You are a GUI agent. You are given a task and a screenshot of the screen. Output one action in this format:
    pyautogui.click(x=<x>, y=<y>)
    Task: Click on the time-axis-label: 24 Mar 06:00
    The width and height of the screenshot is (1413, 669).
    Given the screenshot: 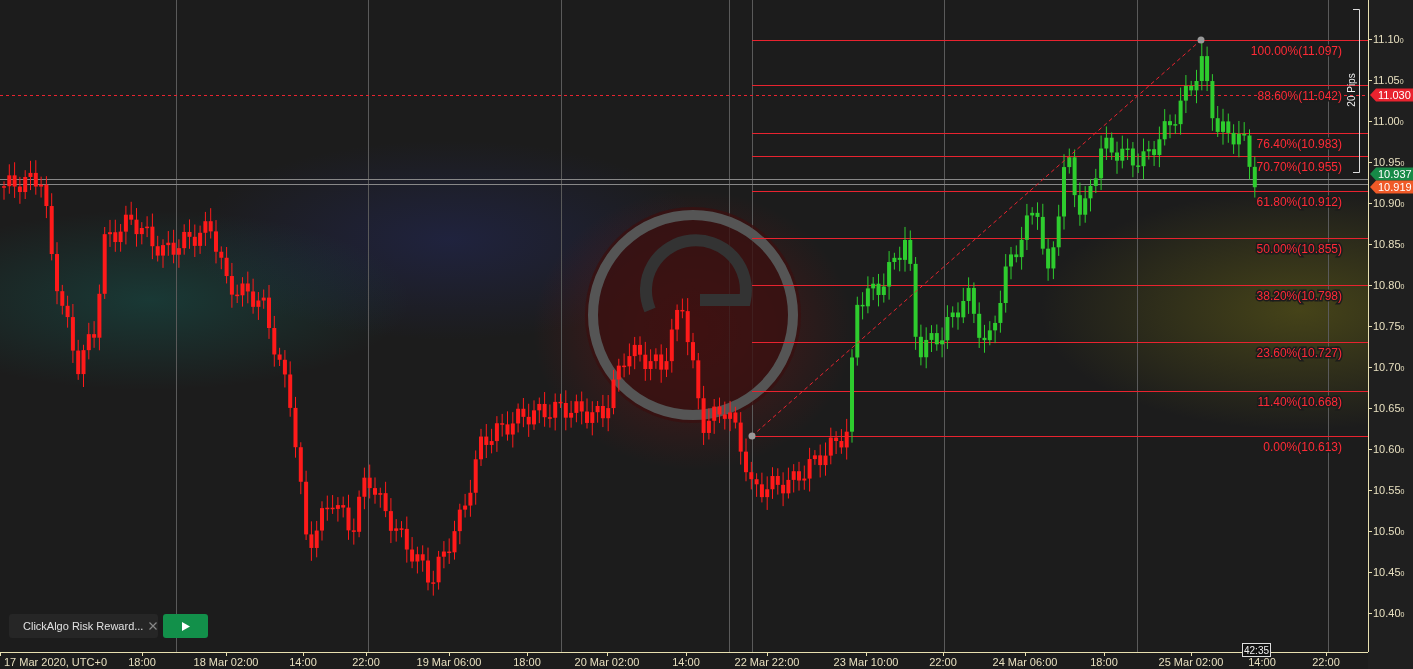 What is the action you would take?
    pyautogui.click(x=1025, y=662)
    